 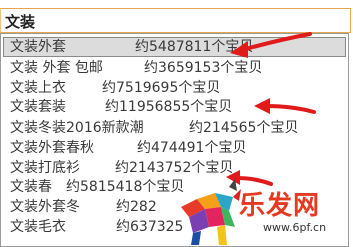 I want to click on suggestion-count: 约5815418个宝贝, so click(x=125, y=187).